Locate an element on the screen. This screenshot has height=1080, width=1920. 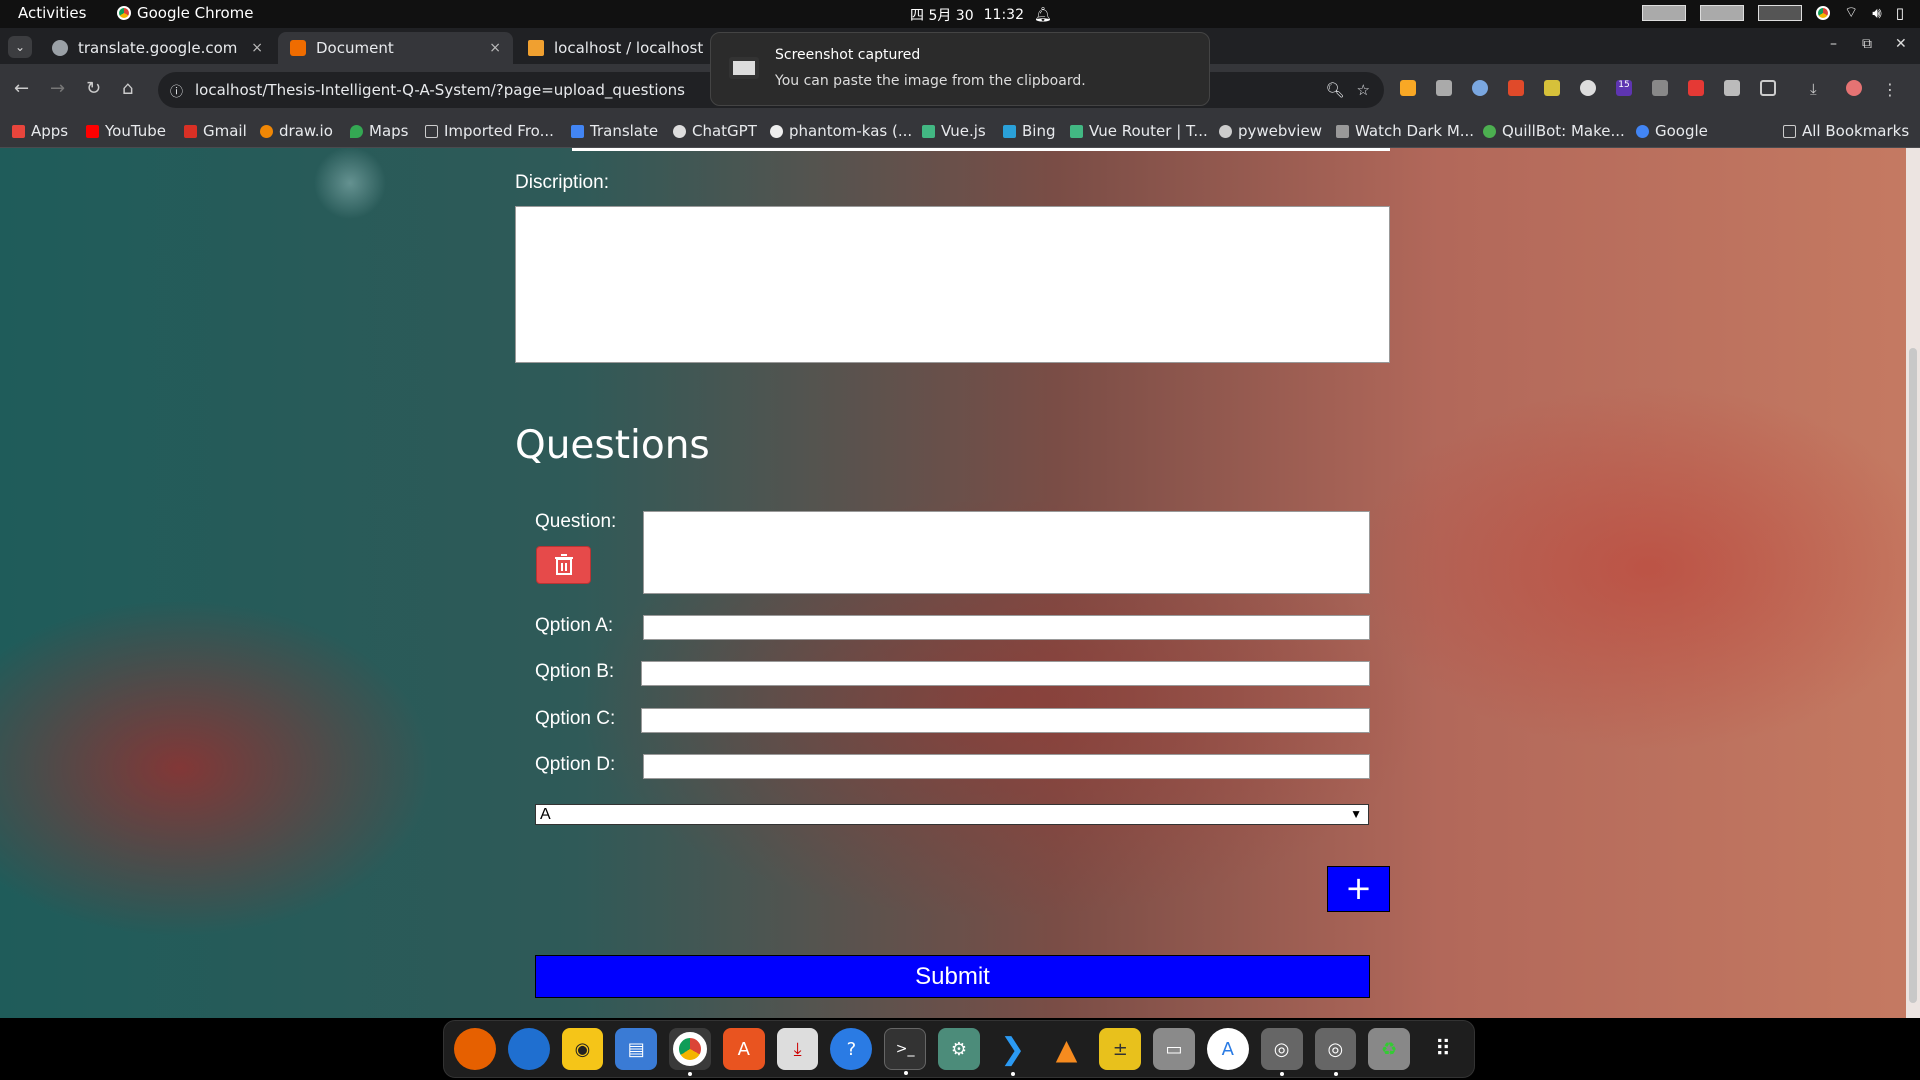
rhythmbox-icon: ◉ is located at coordinates (582, 1049).